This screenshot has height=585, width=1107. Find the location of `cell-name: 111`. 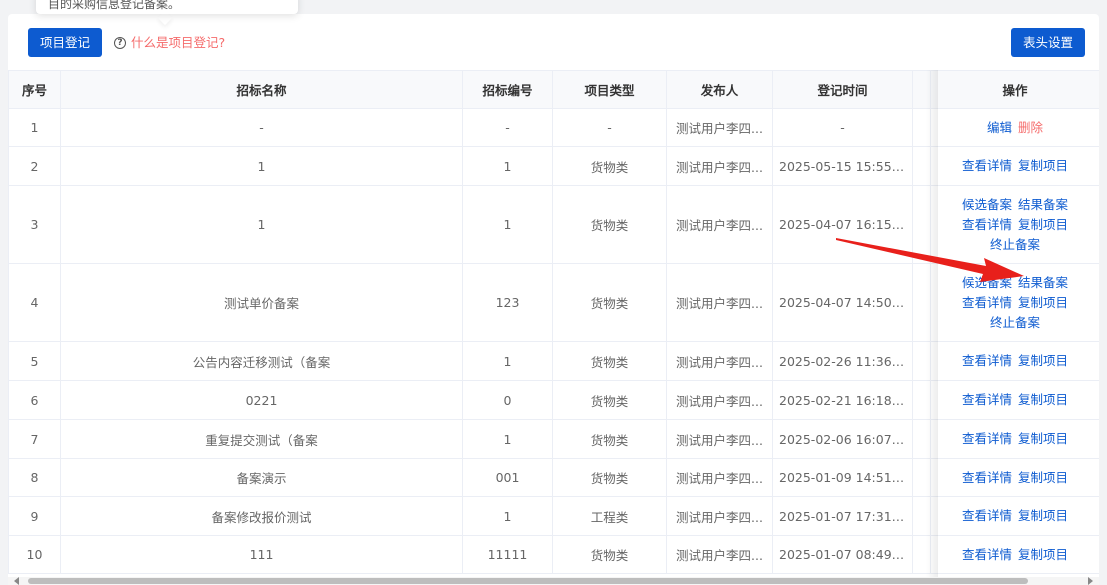

cell-name: 111 is located at coordinates (261, 554).